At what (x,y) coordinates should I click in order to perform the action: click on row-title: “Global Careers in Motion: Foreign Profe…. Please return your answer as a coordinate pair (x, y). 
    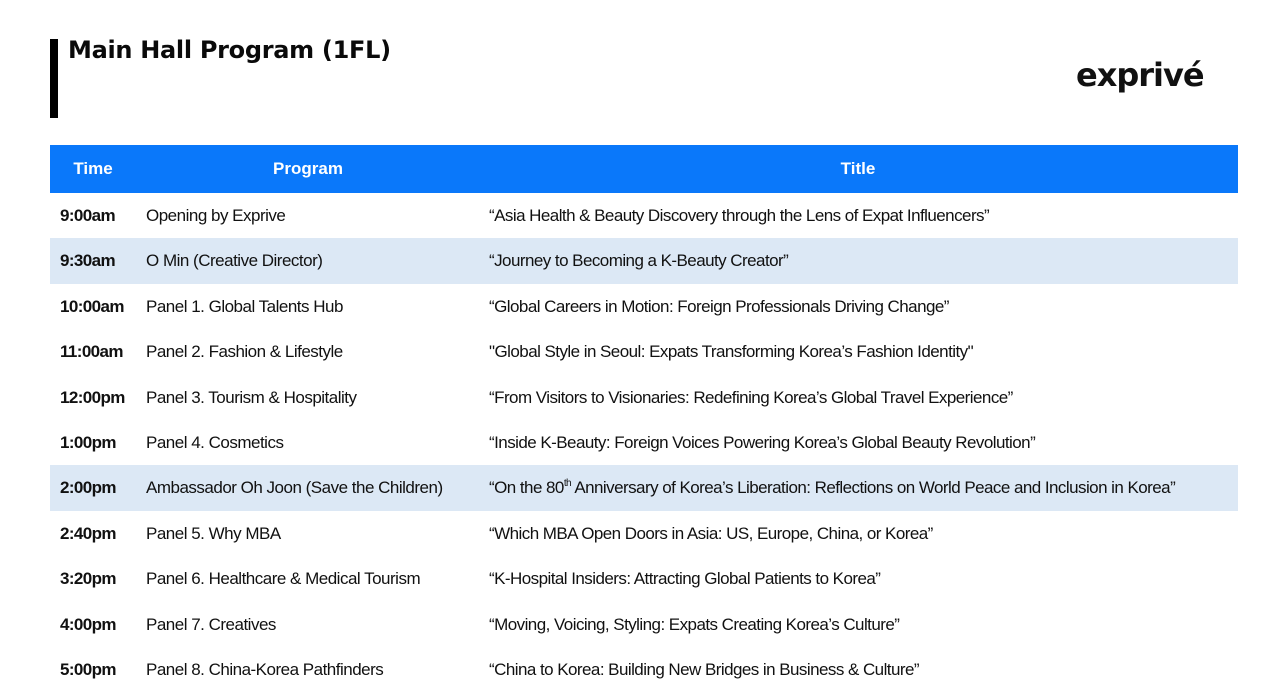
    Looking at the image, I should click on (719, 306).